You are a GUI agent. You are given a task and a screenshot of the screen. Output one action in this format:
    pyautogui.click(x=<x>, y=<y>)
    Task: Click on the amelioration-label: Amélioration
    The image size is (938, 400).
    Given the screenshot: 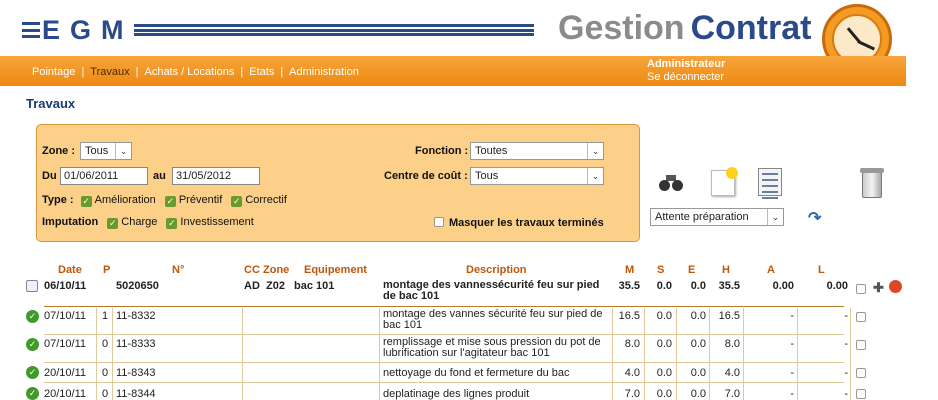 What is the action you would take?
    pyautogui.click(x=125, y=200)
    